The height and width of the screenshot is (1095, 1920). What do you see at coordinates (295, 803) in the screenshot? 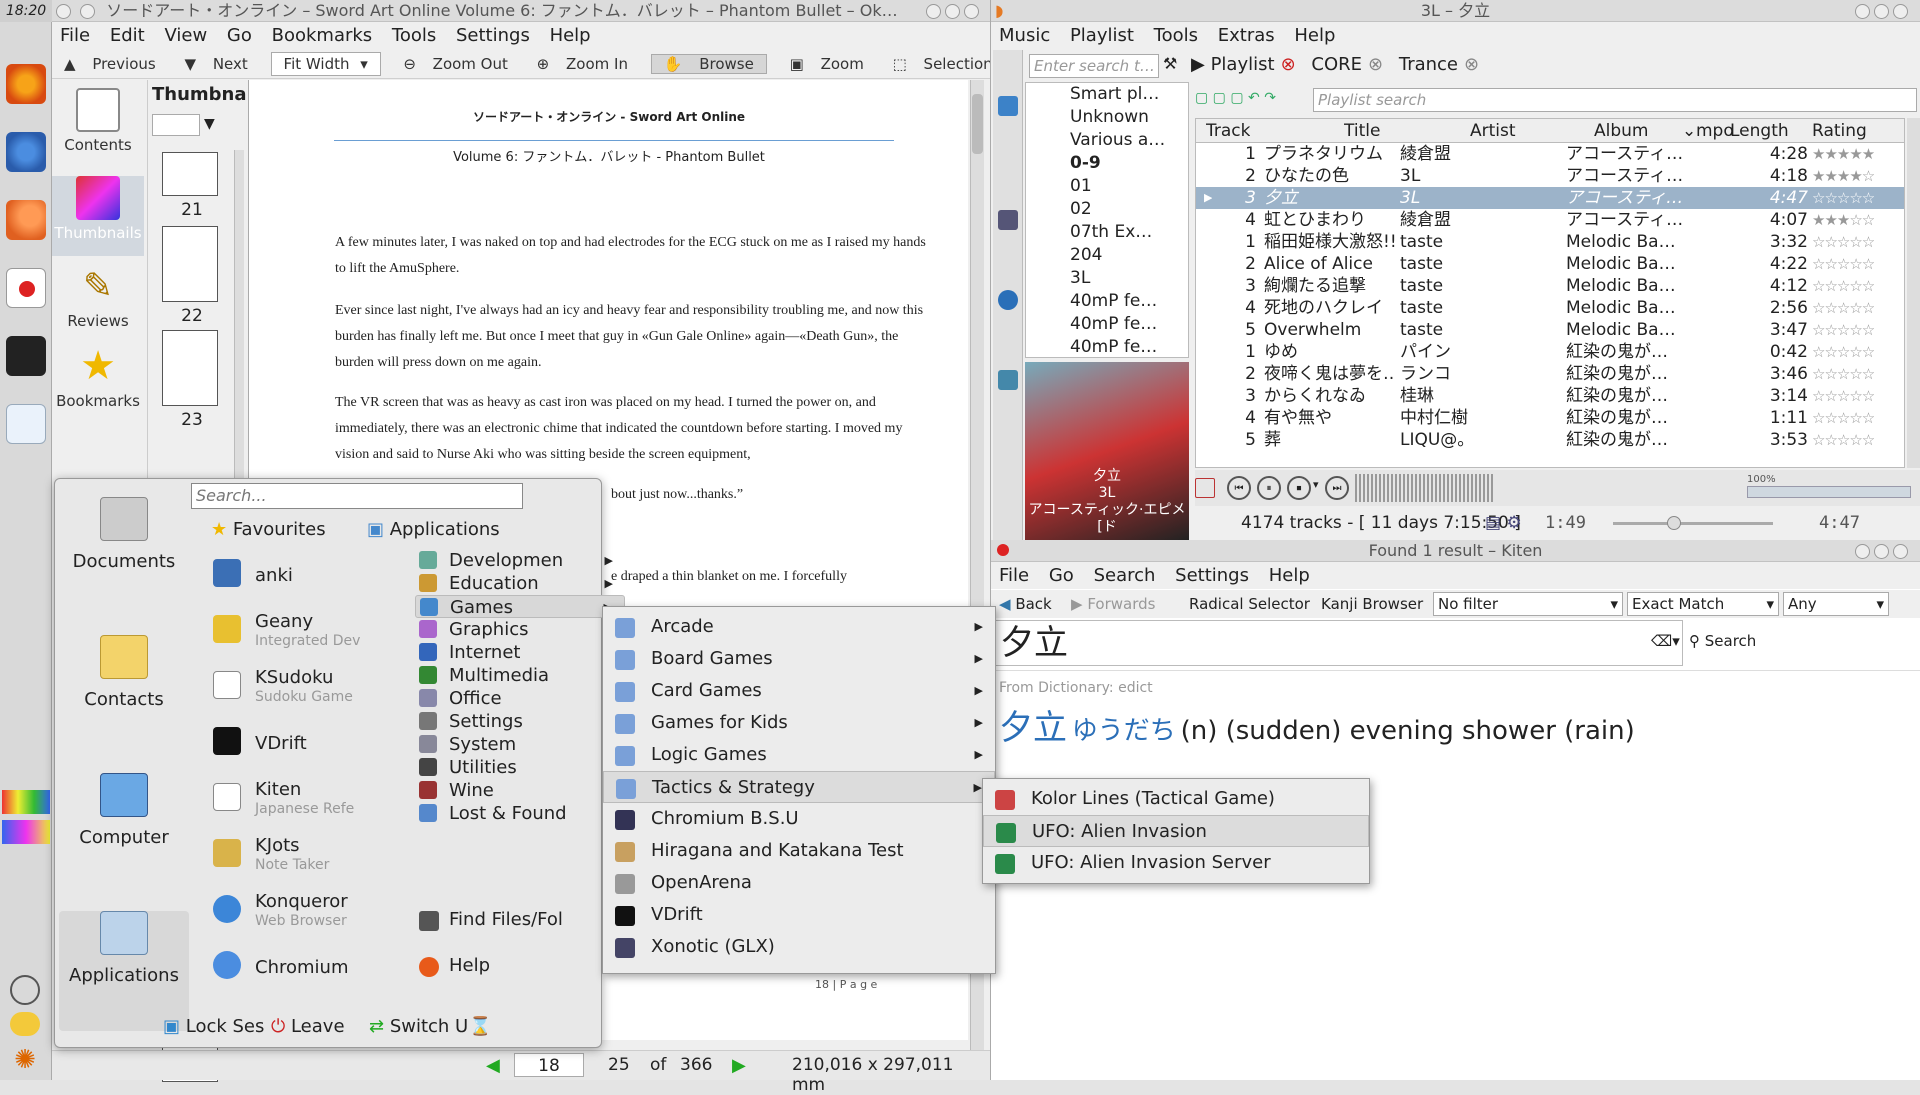
I see `fav-kiten: Kiten Japanese Refe` at bounding box center [295, 803].